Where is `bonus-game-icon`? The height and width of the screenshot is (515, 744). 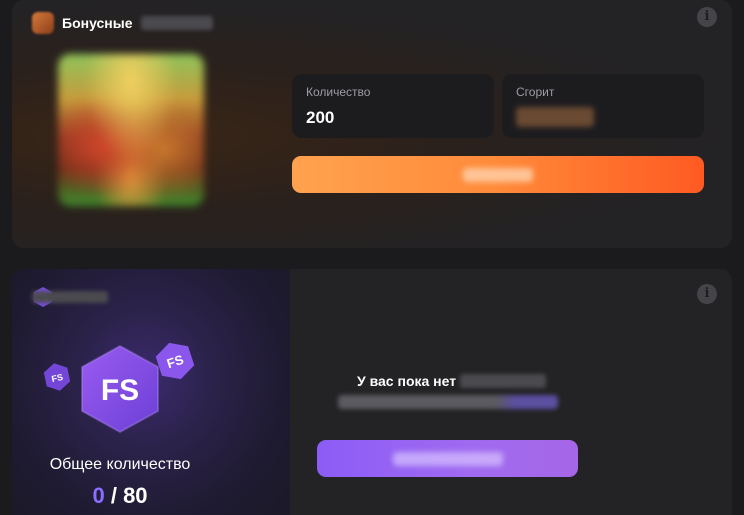
bonus-game-icon is located at coordinates (43, 23).